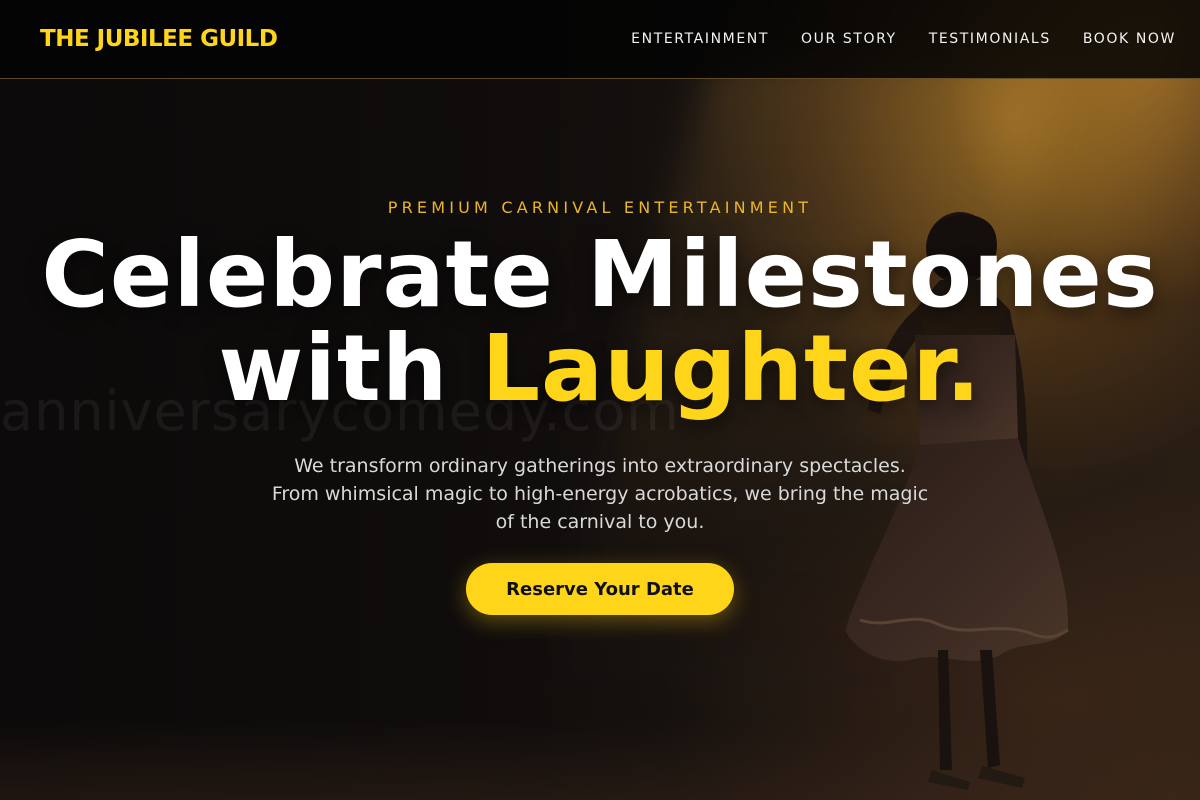 This screenshot has height=800, width=1200. I want to click on reserve-date-button: Reserve Your Date, so click(600, 589).